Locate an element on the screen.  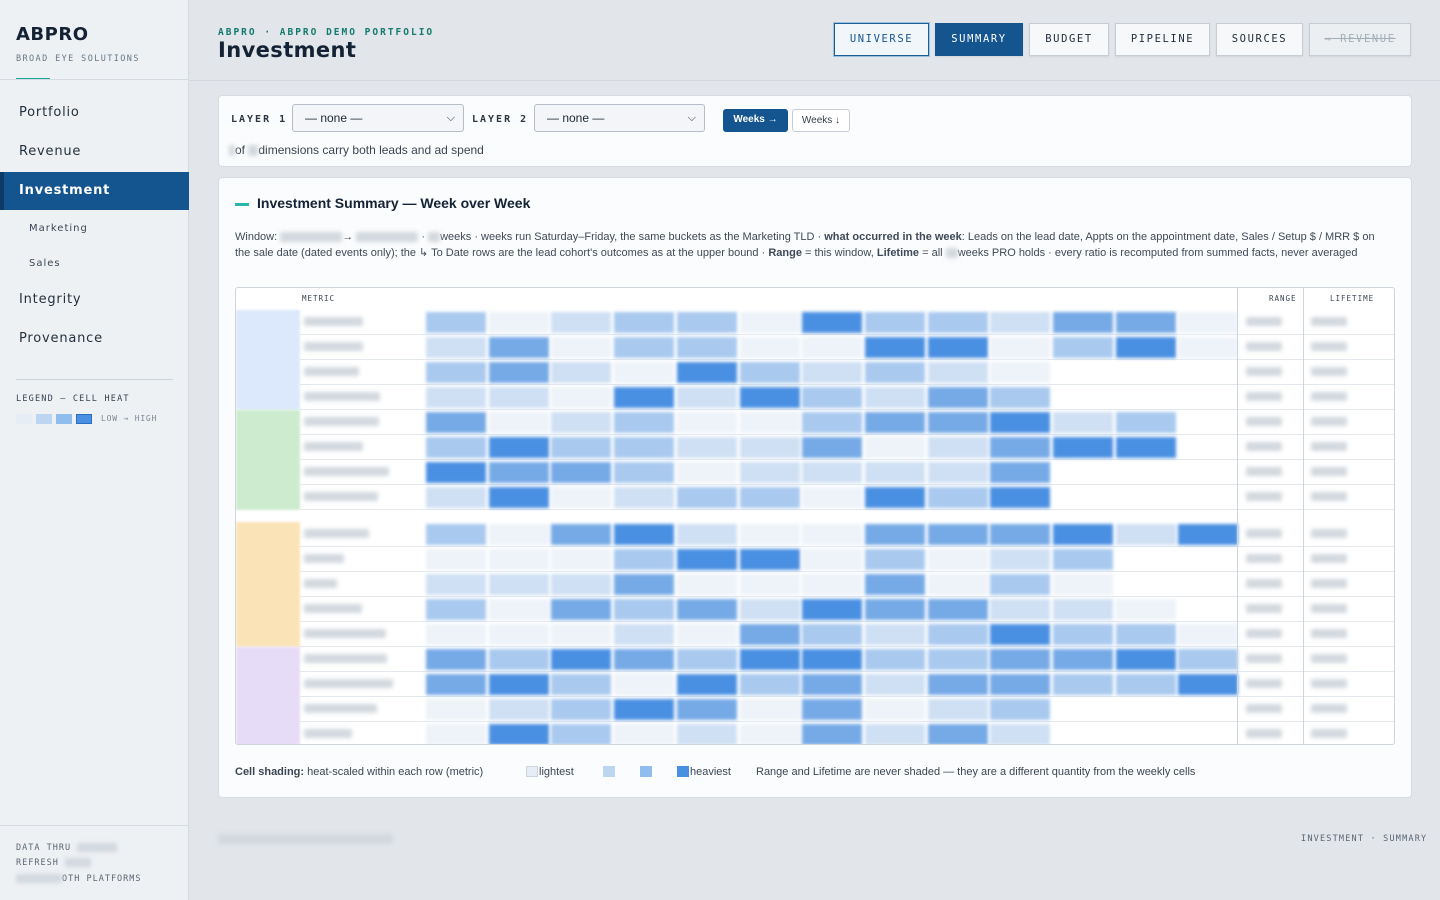
col-header-lifetime: LIFETIME is located at coordinates (1352, 298).